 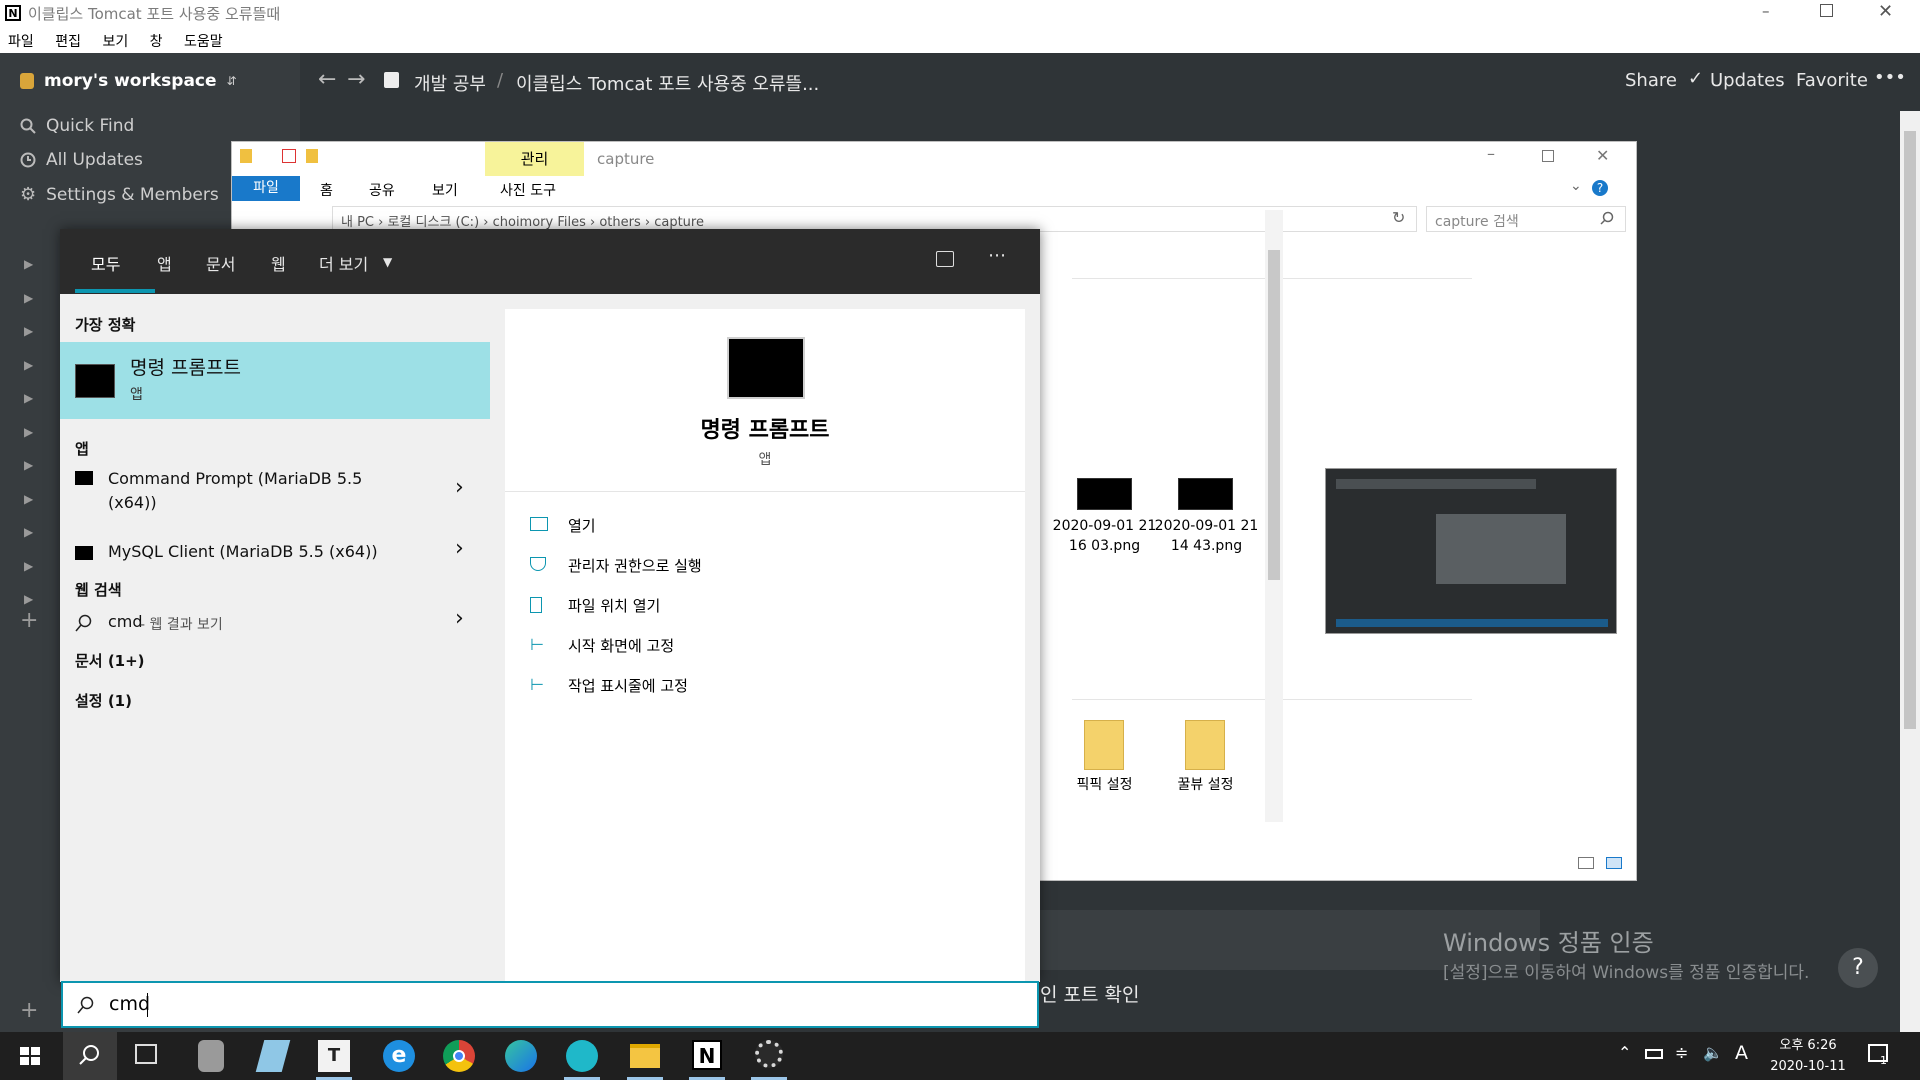 I want to click on edge-icon, so click(x=521, y=1056).